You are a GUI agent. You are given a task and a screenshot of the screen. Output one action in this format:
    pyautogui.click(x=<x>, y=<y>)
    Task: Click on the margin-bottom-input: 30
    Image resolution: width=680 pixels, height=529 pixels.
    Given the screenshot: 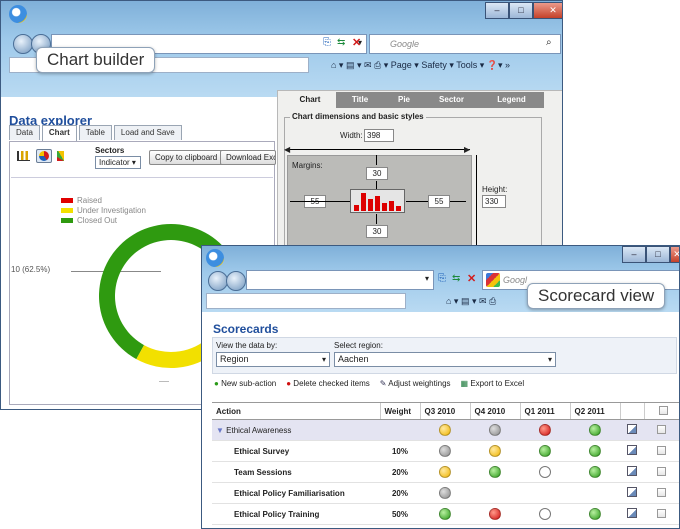 What is the action you would take?
    pyautogui.click(x=377, y=231)
    